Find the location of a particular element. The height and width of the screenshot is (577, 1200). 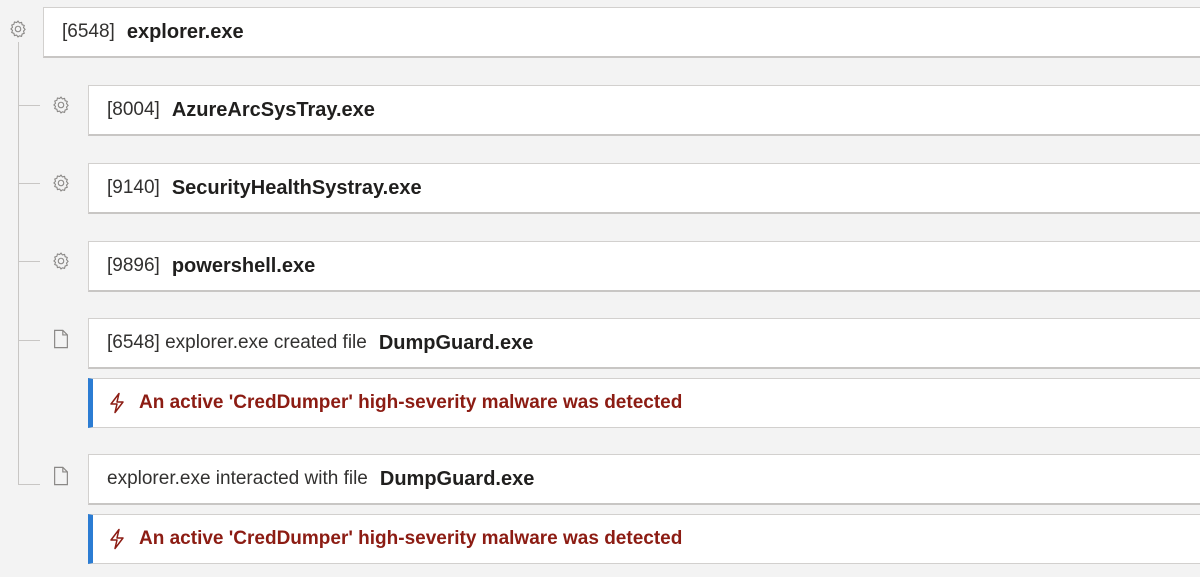

process-node-child: [9896] powershell.exe is located at coordinates (644, 266).